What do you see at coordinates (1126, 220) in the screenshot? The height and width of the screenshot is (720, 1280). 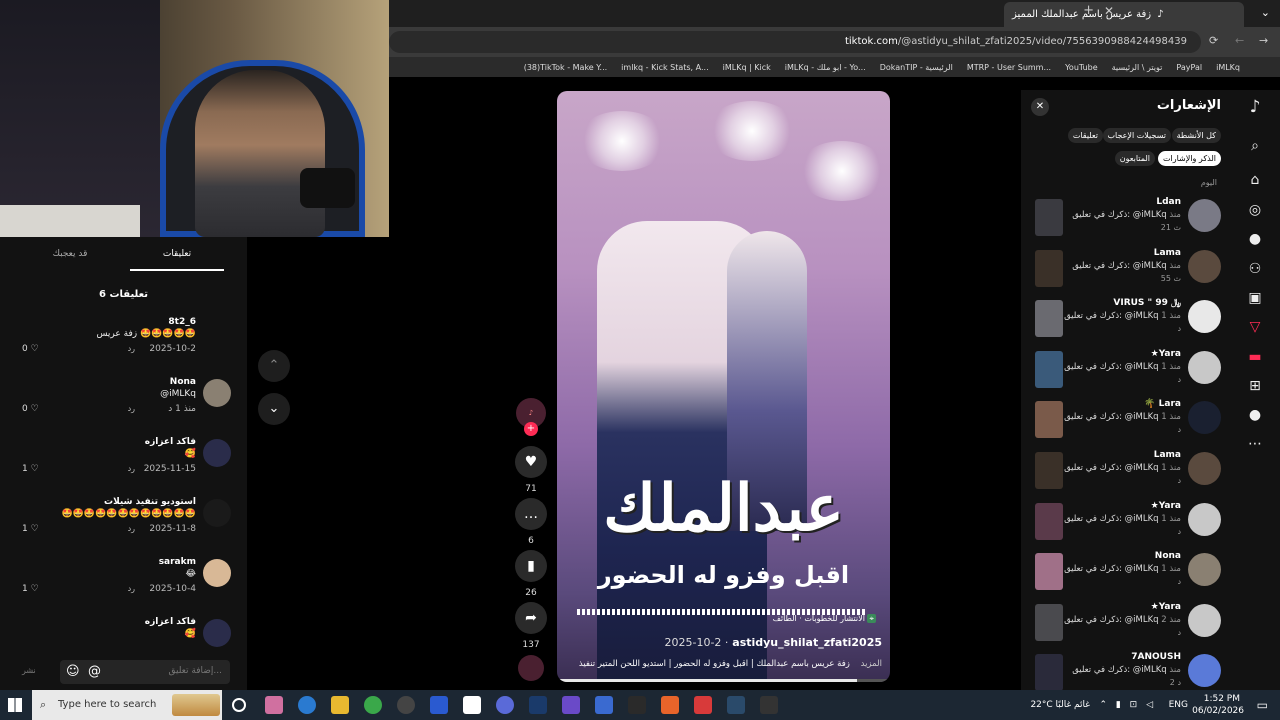 I see `notification-item: Ldan ذكرك في تعليق: @iMLKq منذ 21 ث` at bounding box center [1126, 220].